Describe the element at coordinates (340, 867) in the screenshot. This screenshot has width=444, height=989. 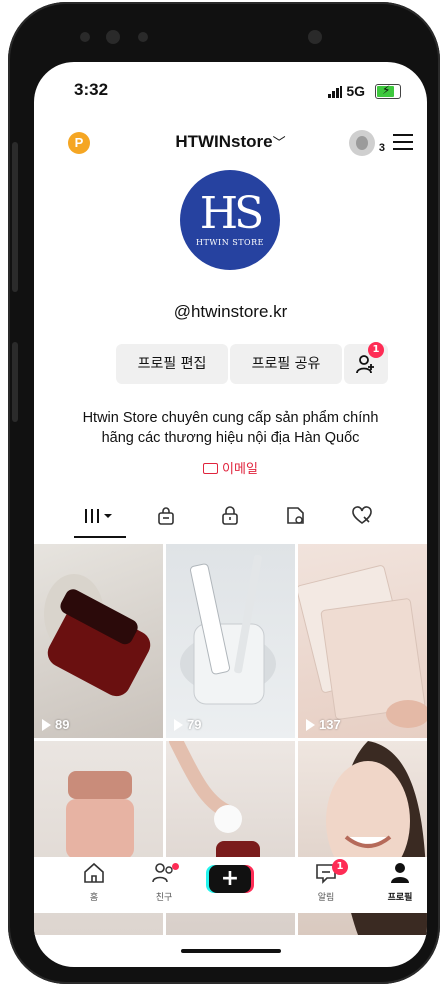
I see `inbox-badge: 1` at that location.